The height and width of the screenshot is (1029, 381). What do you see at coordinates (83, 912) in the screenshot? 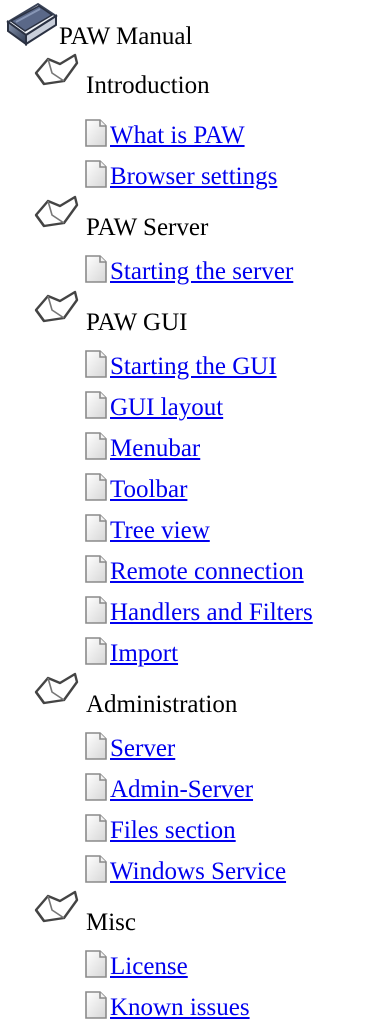
I see `section-misc: Misc` at bounding box center [83, 912].